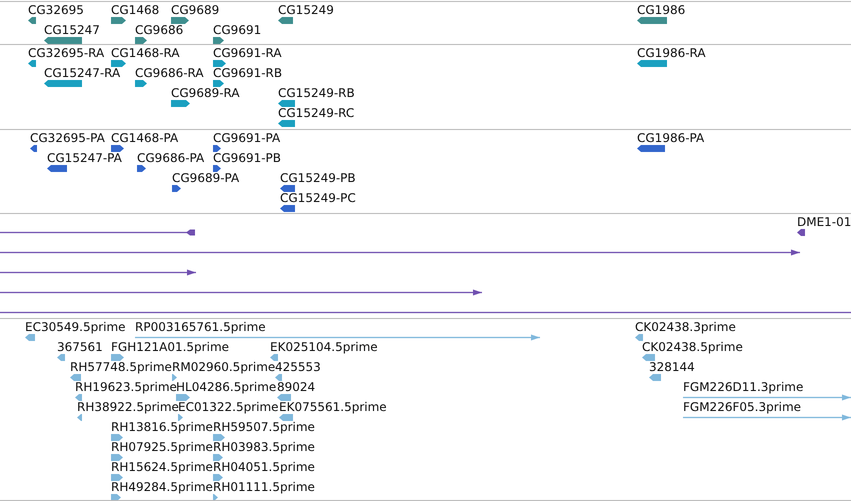  I want to click on feature-label: CK02438.5prime, so click(692, 347).